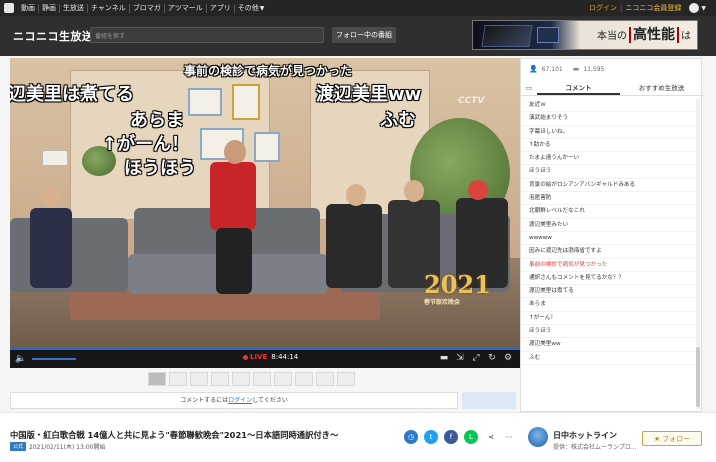 This screenshot has height=462, width=716. I want to click on avatar, so click(694, 8).